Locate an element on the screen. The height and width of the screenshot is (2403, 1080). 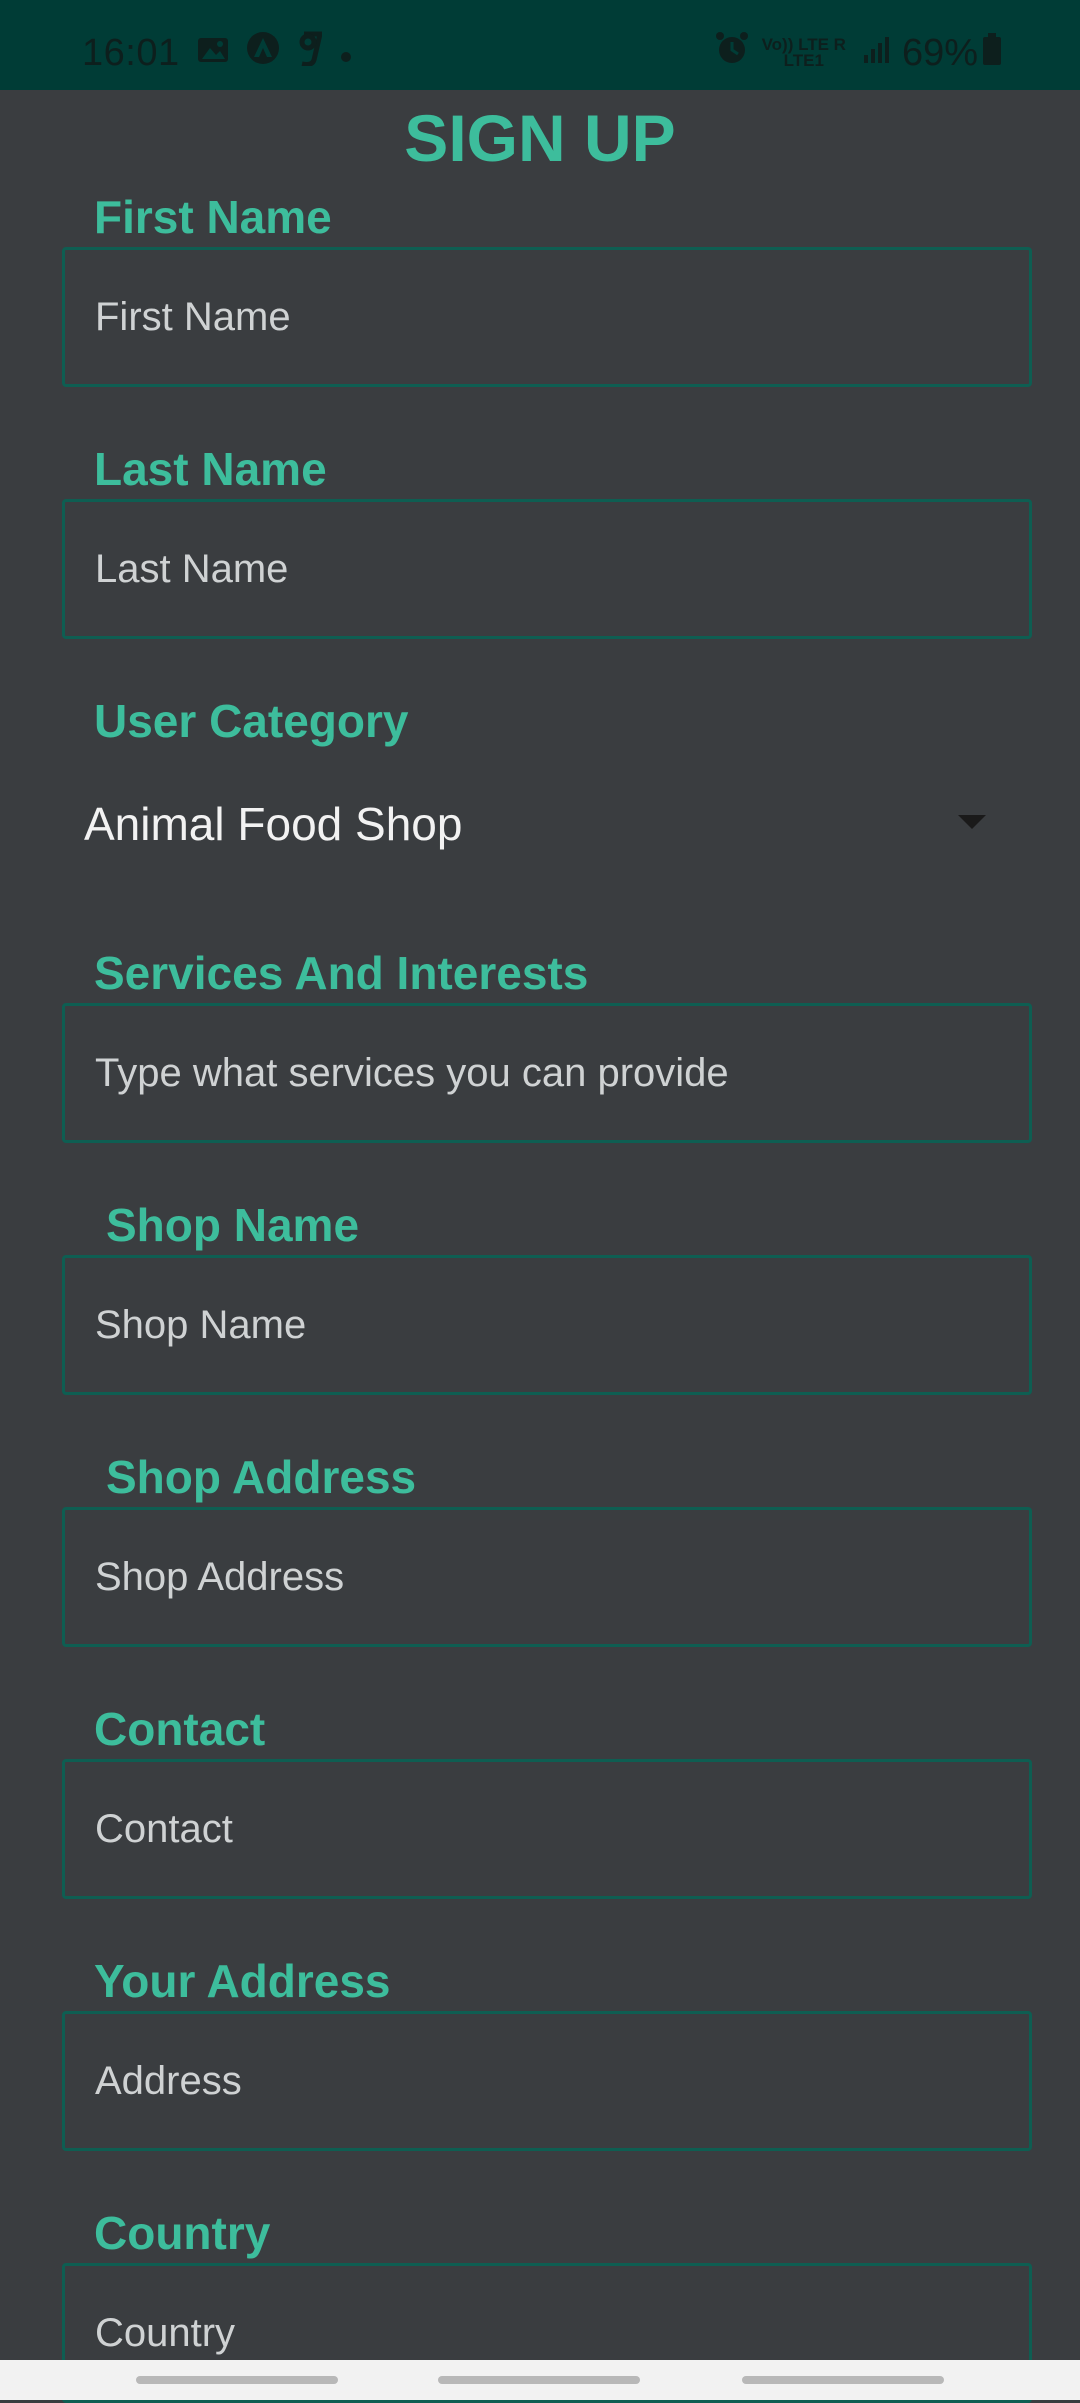
user-category-value: Animal Food Shop is located at coordinates (273, 824).